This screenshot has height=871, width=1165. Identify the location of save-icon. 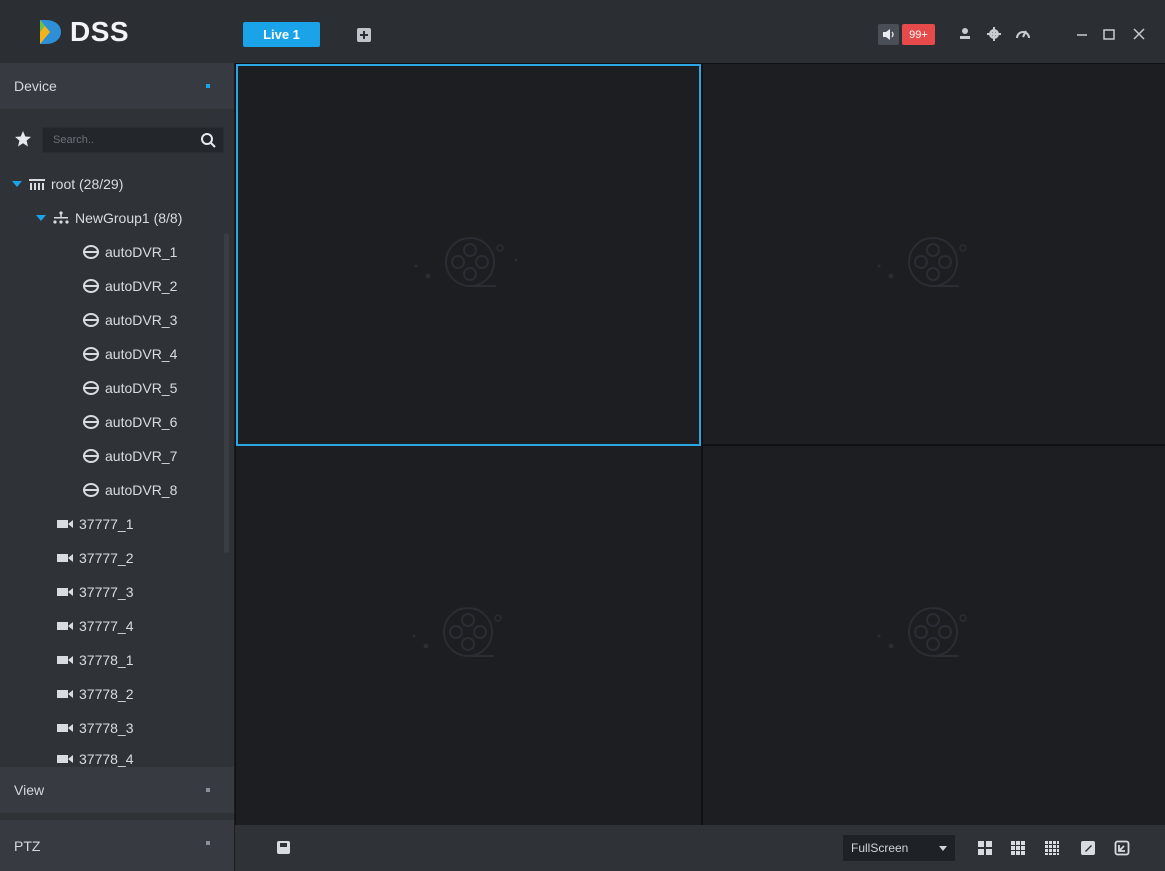
(283, 847).